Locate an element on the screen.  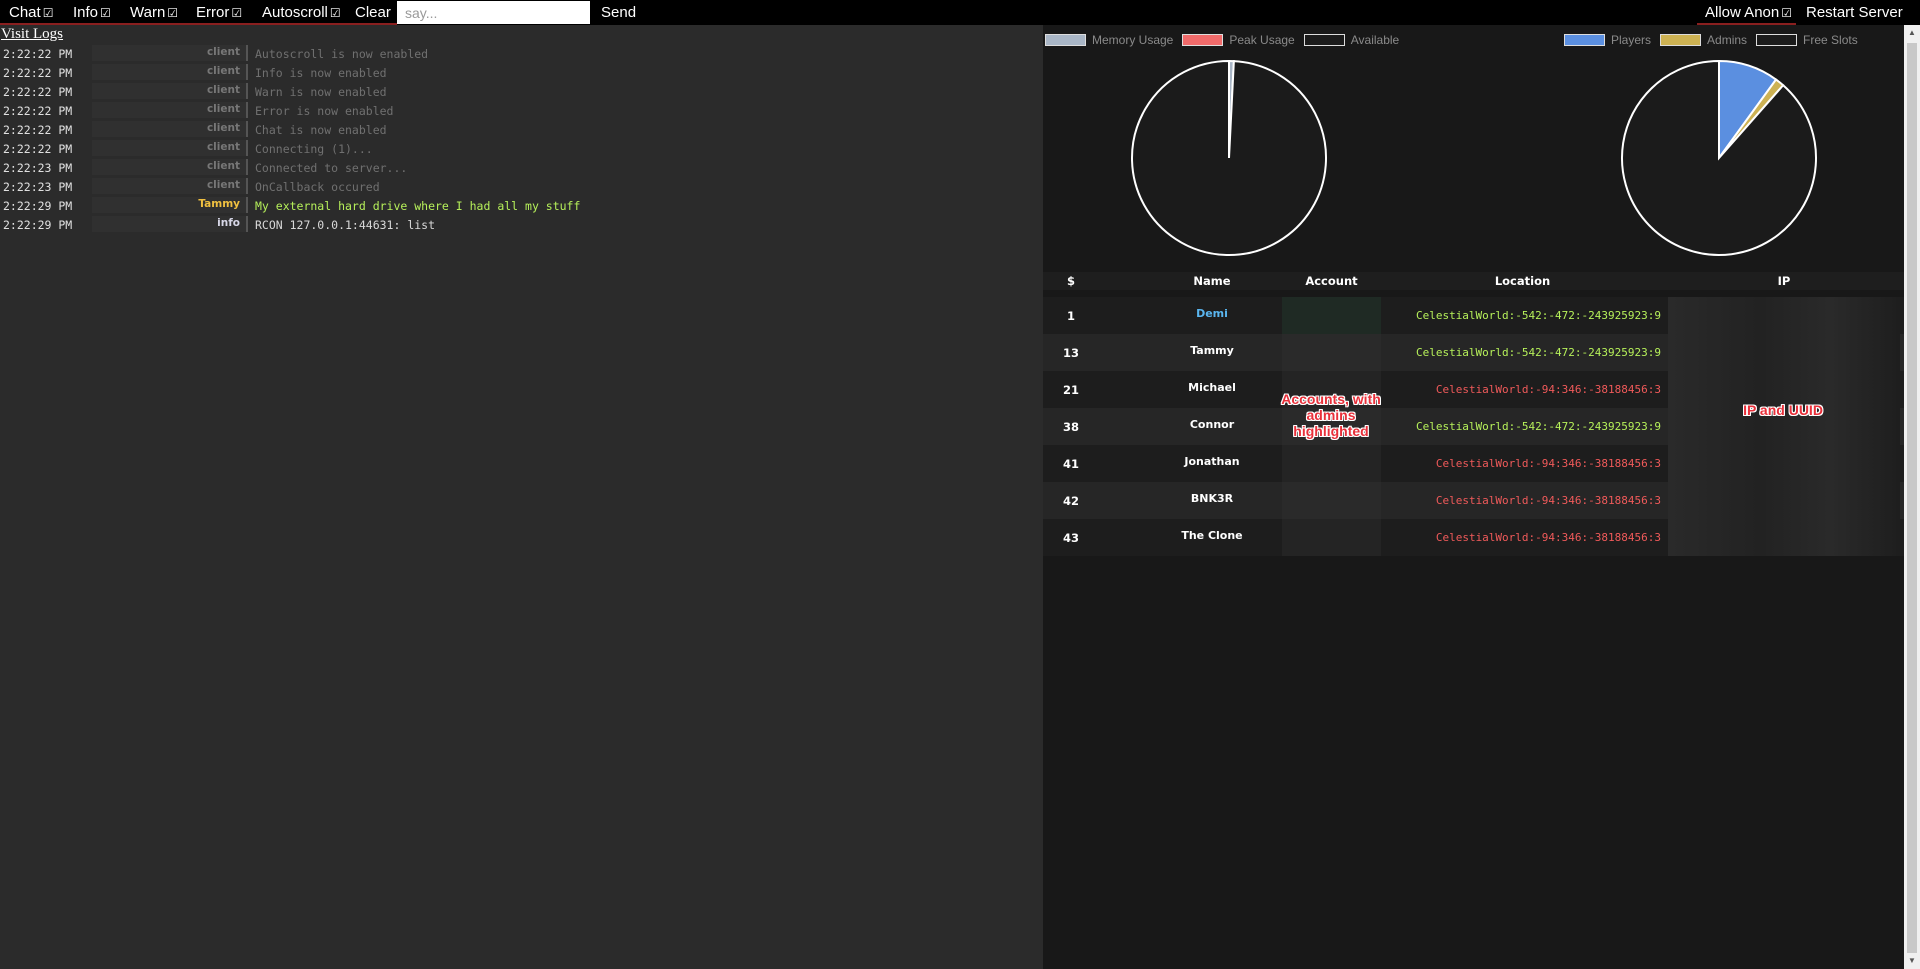
error-toggle: Error ☑ is located at coordinates (219, 12).